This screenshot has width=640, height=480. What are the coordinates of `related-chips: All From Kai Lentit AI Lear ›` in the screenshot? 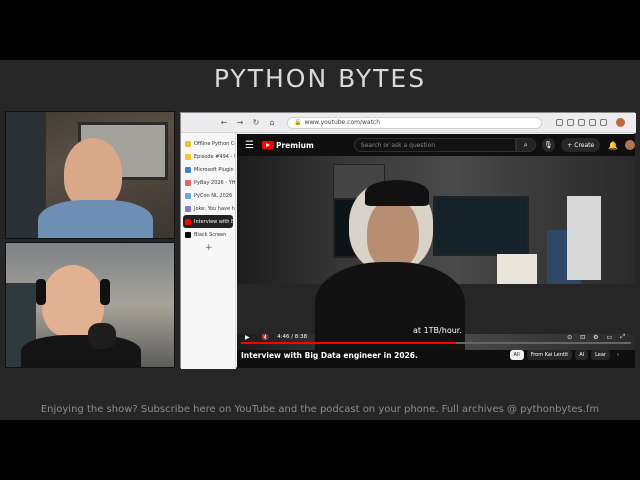 It's located at (566, 355).